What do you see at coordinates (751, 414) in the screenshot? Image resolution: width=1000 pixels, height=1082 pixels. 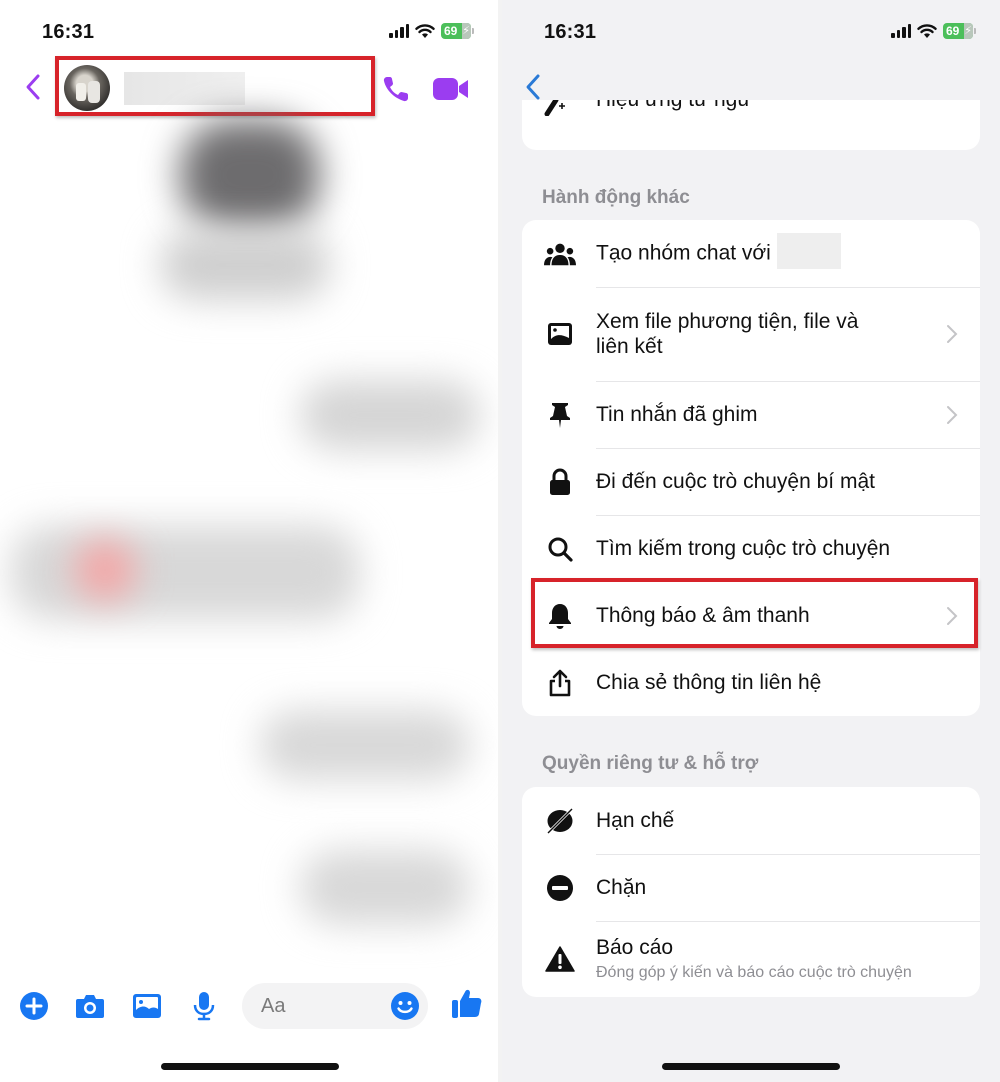 I see `menu-item-pinned-messages: Tin nhắn đã ghim` at bounding box center [751, 414].